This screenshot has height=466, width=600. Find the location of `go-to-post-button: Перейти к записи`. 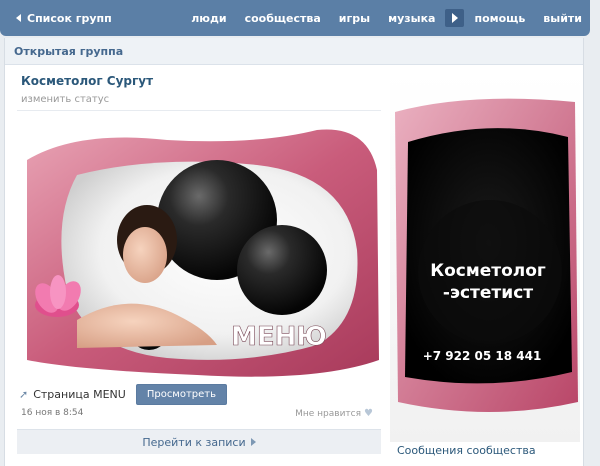

go-to-post-button: Перейти к записи is located at coordinates (199, 441).